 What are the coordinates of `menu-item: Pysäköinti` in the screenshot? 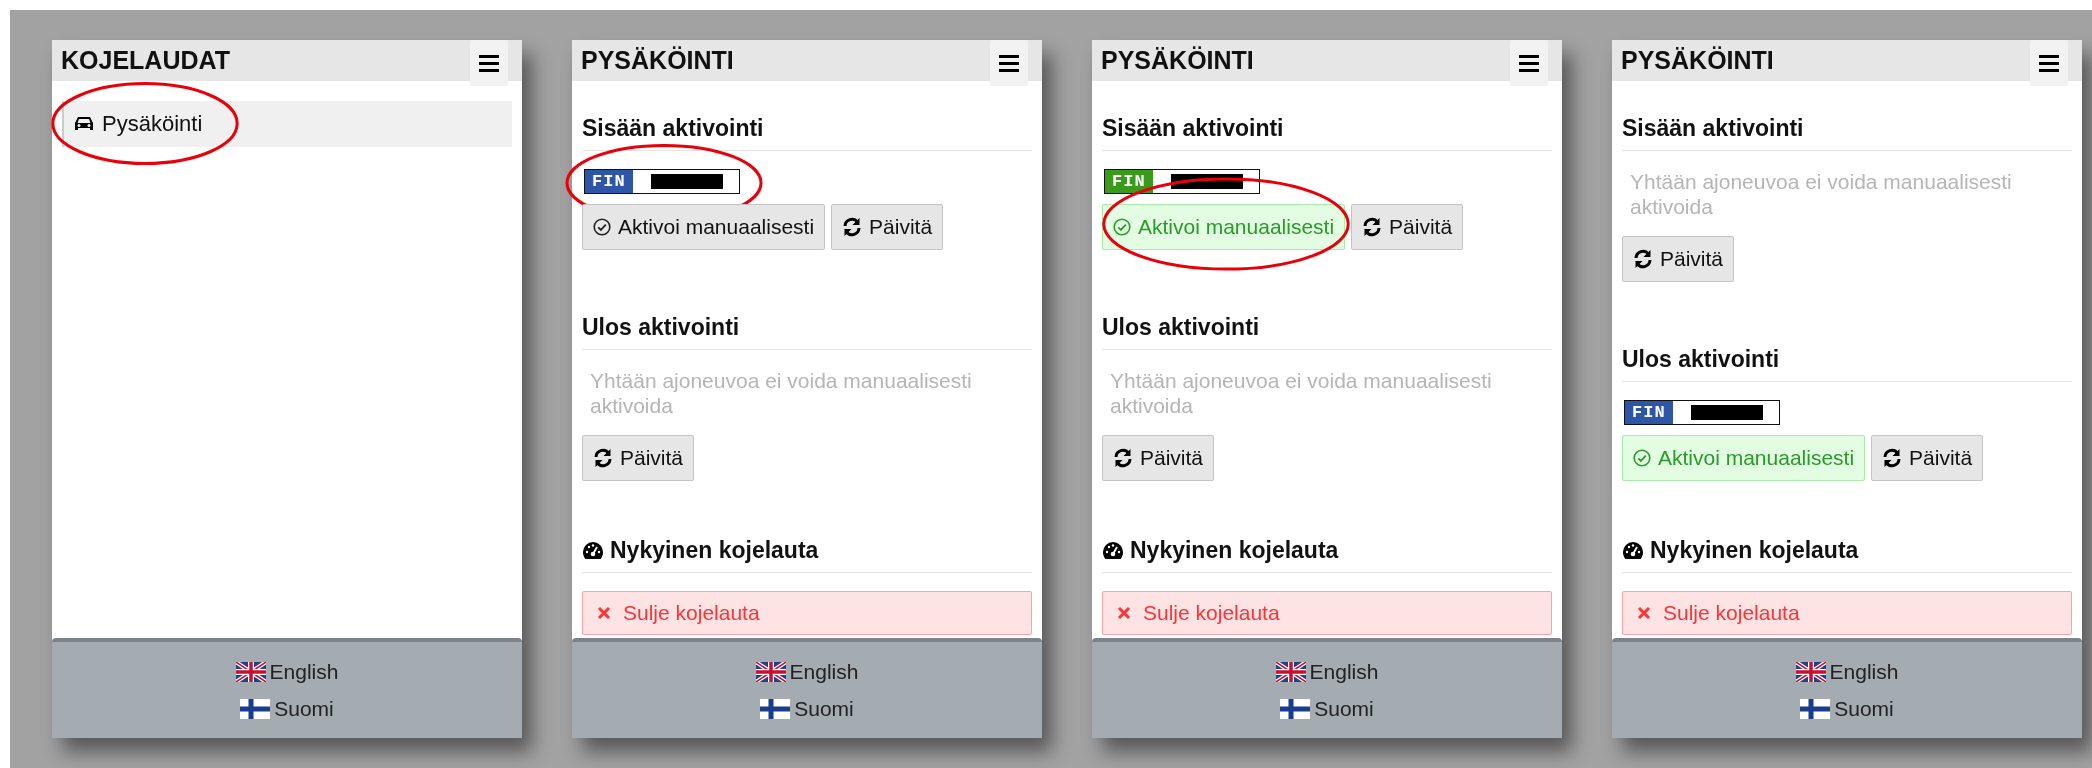 It's located at (287, 124).